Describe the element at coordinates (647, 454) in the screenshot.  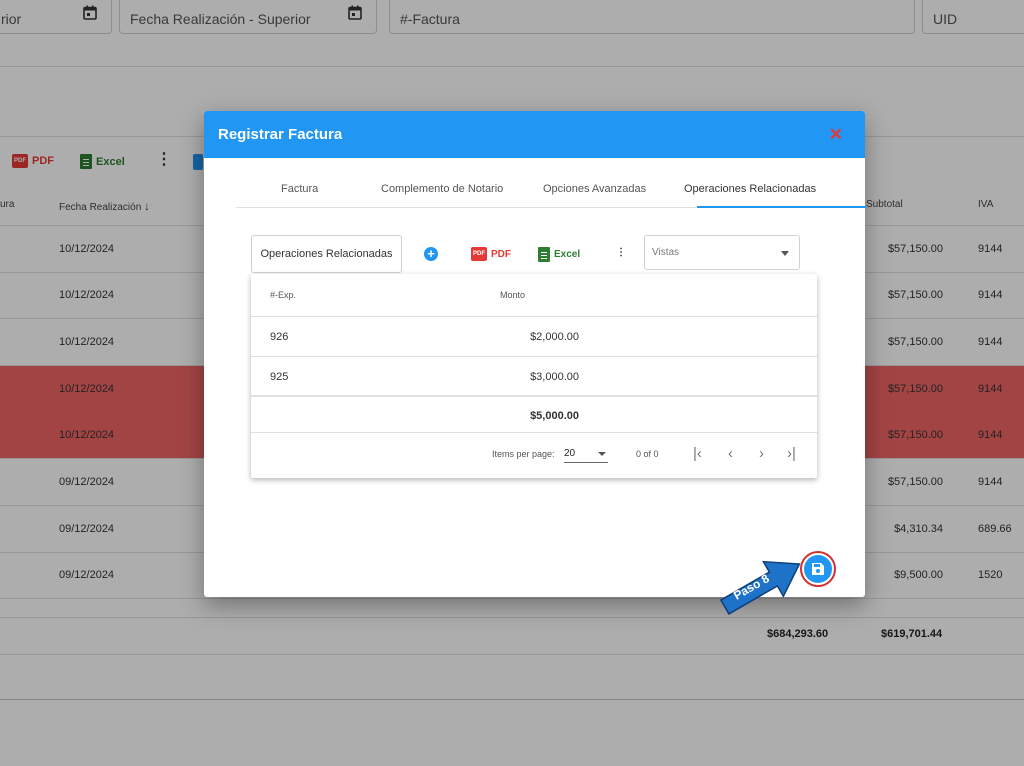
I see `page-range: 0 of 0` at that location.